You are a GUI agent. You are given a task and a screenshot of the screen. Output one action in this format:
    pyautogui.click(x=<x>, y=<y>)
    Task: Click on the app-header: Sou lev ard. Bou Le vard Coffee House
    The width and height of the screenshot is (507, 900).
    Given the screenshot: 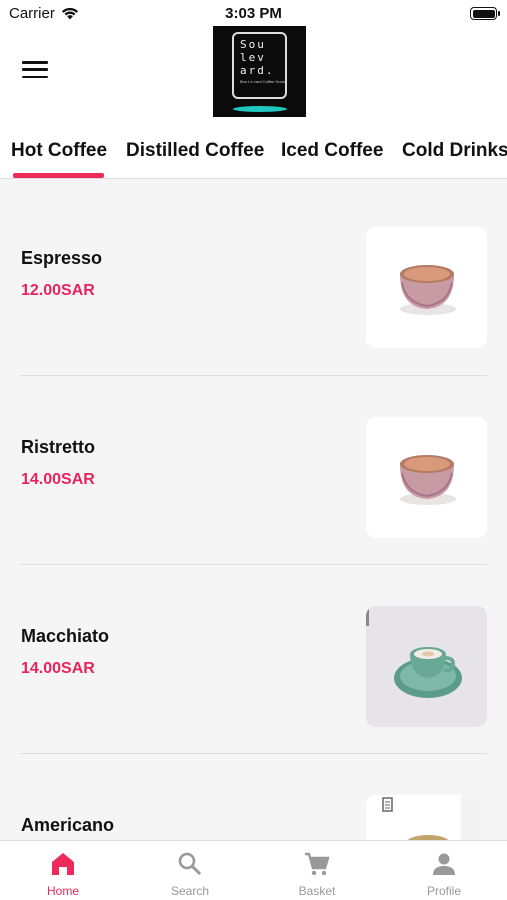 What is the action you would take?
    pyautogui.click(x=253, y=74)
    